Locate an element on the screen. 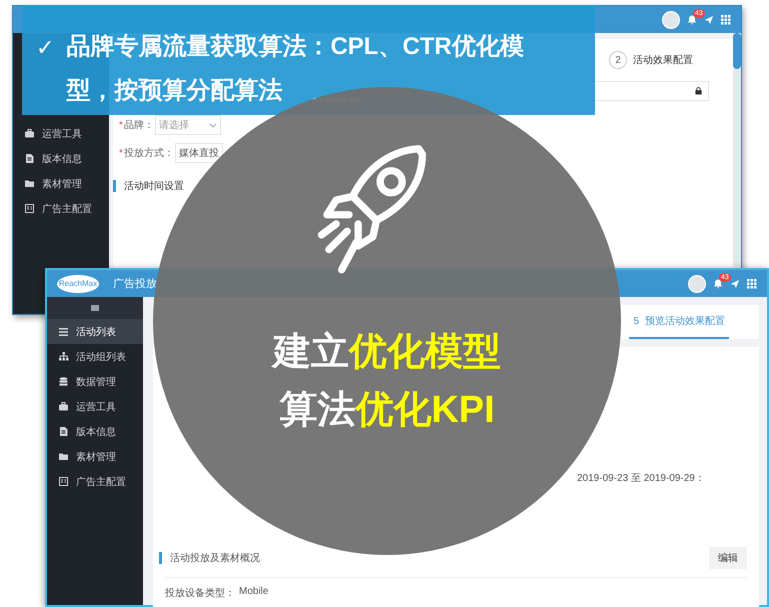  headline-text: 建立 is located at coordinates (311, 352).